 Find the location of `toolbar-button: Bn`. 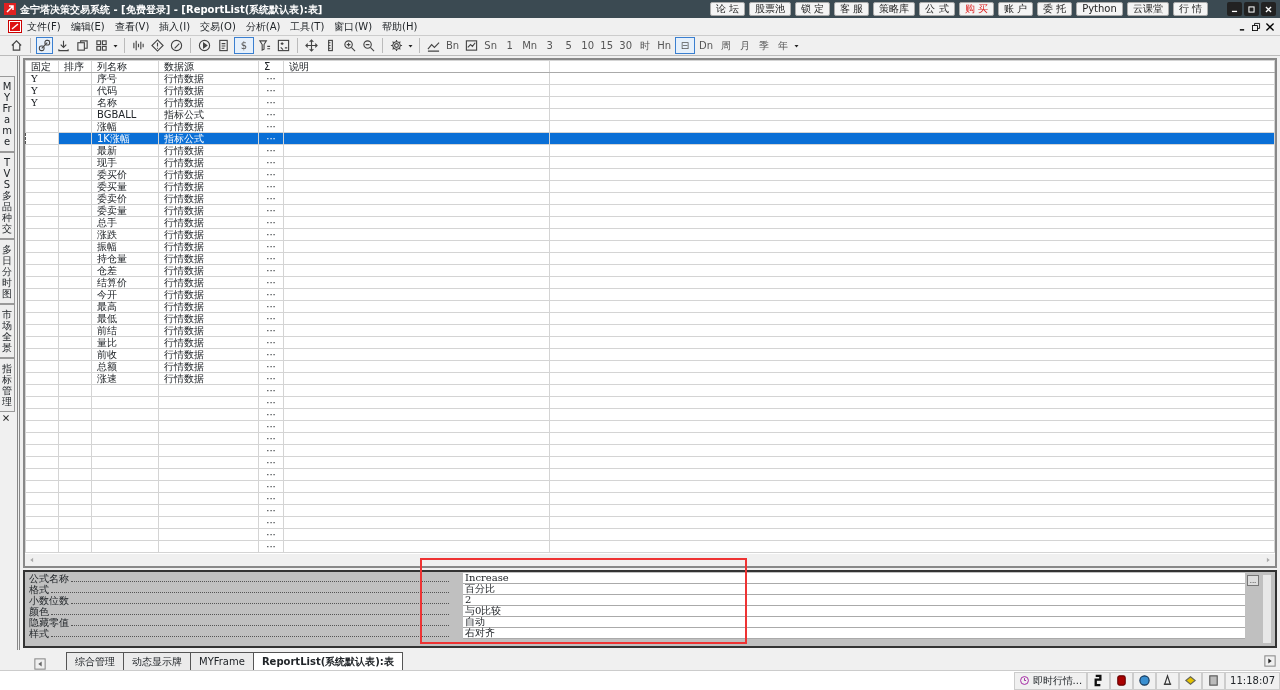

toolbar-button: Bn is located at coordinates (453, 45).